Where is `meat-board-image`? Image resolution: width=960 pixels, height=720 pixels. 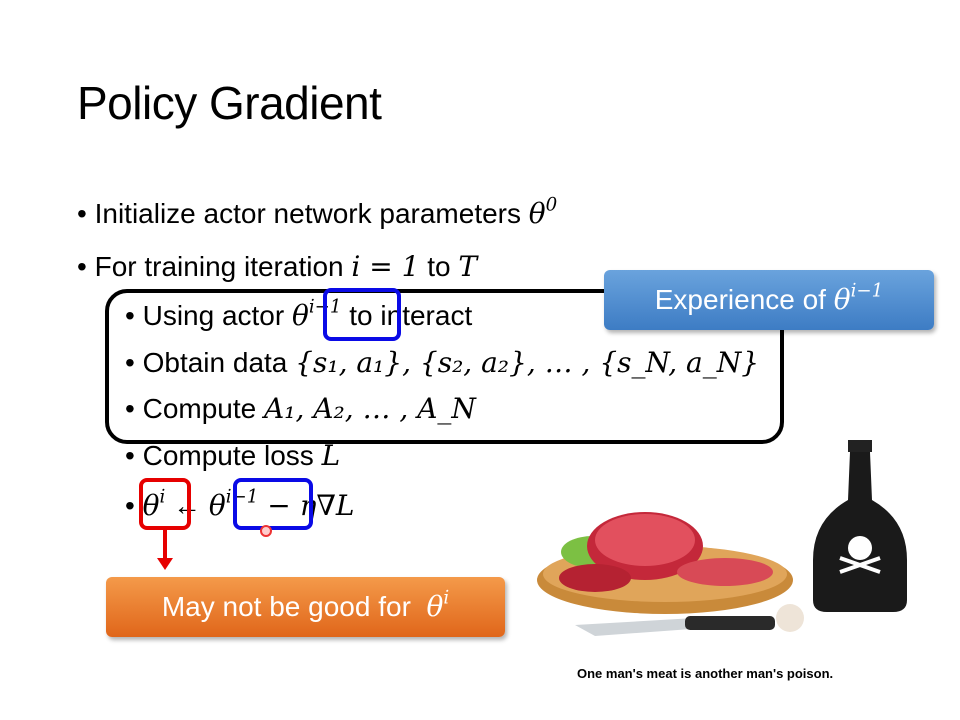
meat-board-image is located at coordinates (670, 574).